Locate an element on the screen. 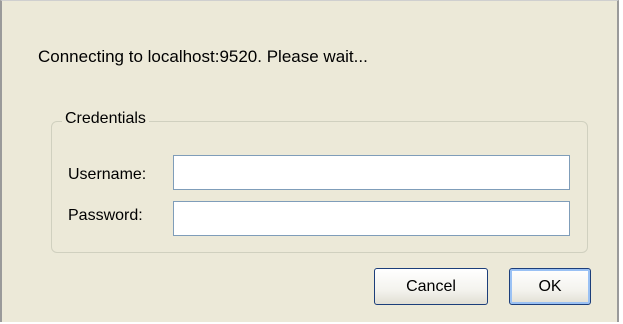  password-label: Password: is located at coordinates (105, 215).